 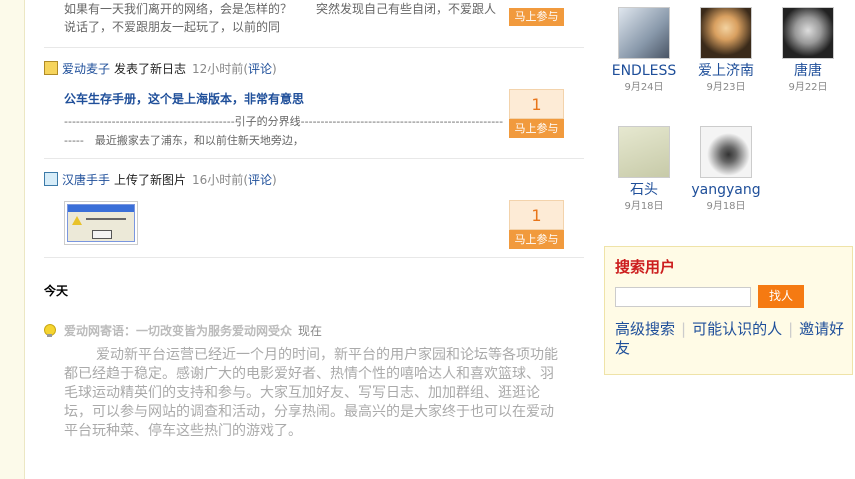 I want to click on friend-name: ENDLESS, so click(x=644, y=71).